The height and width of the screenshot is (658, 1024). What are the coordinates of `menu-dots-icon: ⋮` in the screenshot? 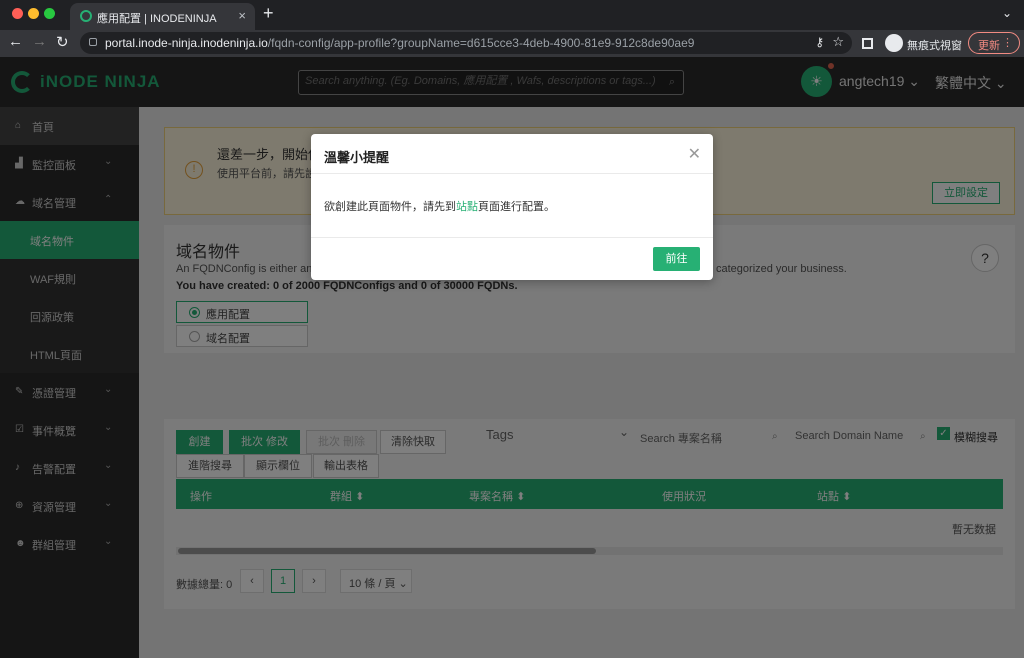 It's located at (1007, 43).